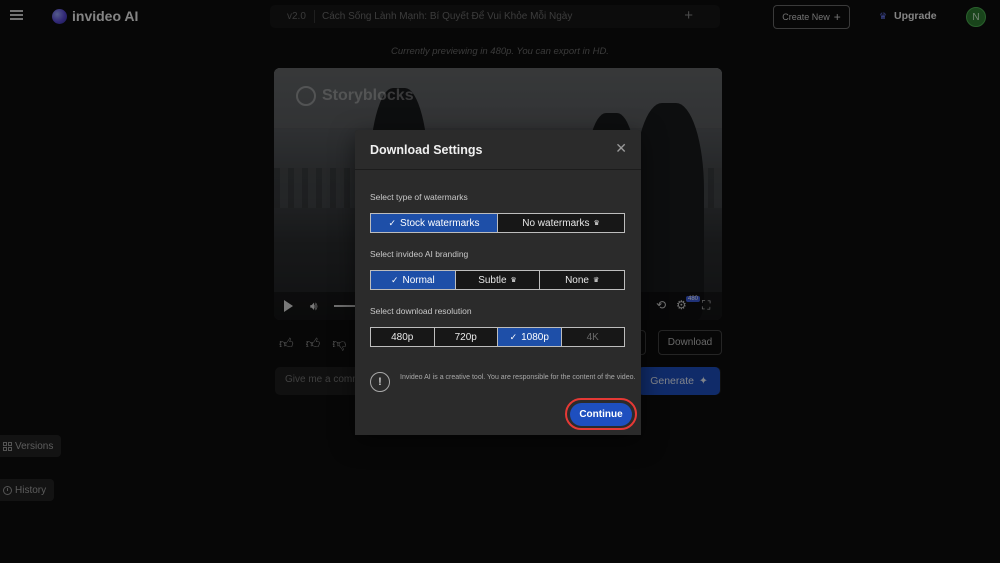  I want to click on option-stock-watermarks: ✓ Stock watermarks, so click(434, 223).